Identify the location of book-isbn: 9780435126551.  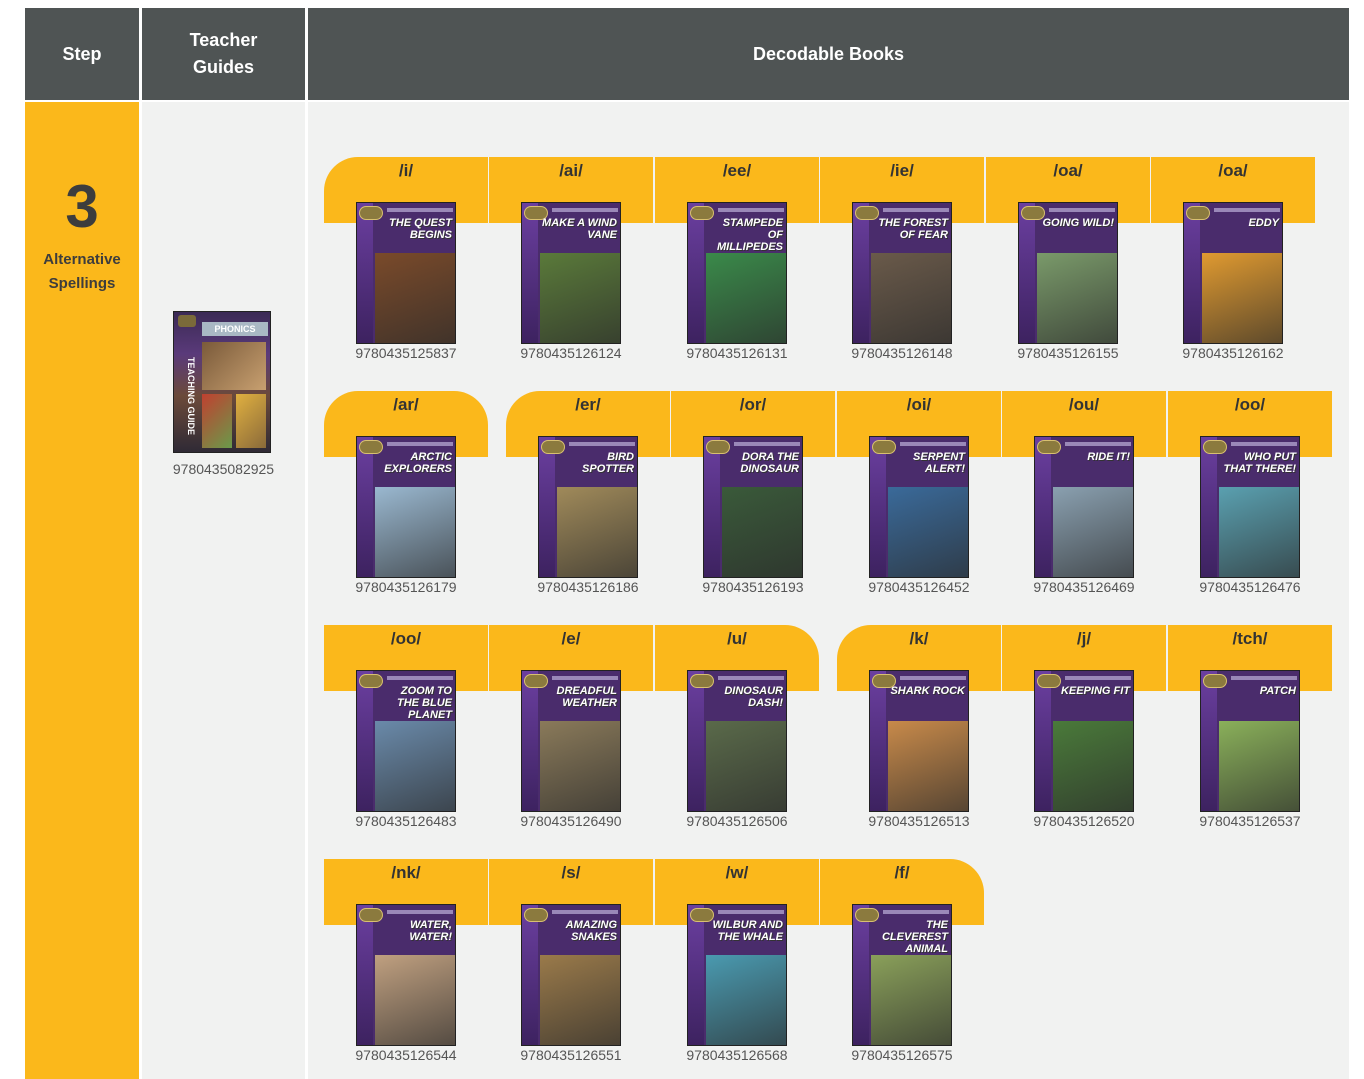
(571, 1055).